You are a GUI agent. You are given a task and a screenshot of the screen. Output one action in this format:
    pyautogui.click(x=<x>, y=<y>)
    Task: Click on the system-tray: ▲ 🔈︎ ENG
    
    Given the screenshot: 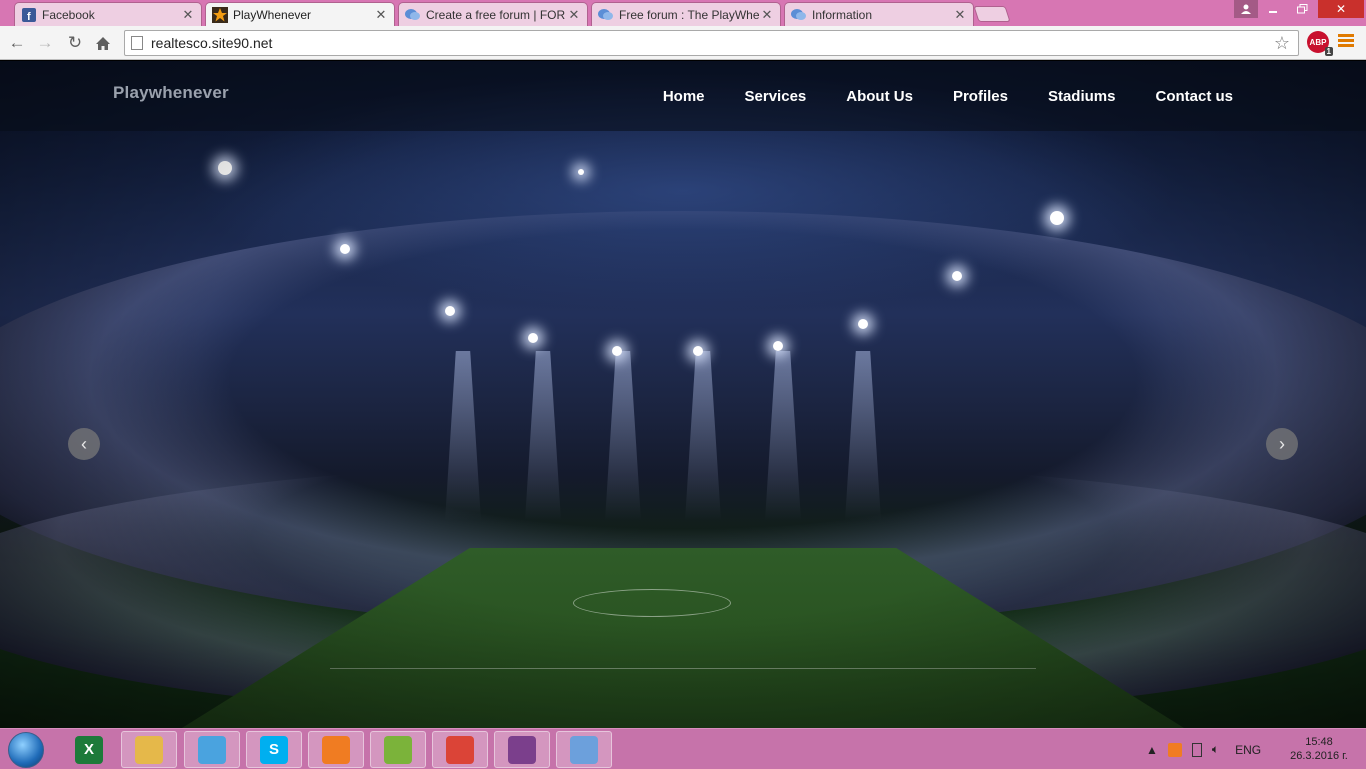 What is the action you would take?
    pyautogui.click(x=1208, y=749)
    